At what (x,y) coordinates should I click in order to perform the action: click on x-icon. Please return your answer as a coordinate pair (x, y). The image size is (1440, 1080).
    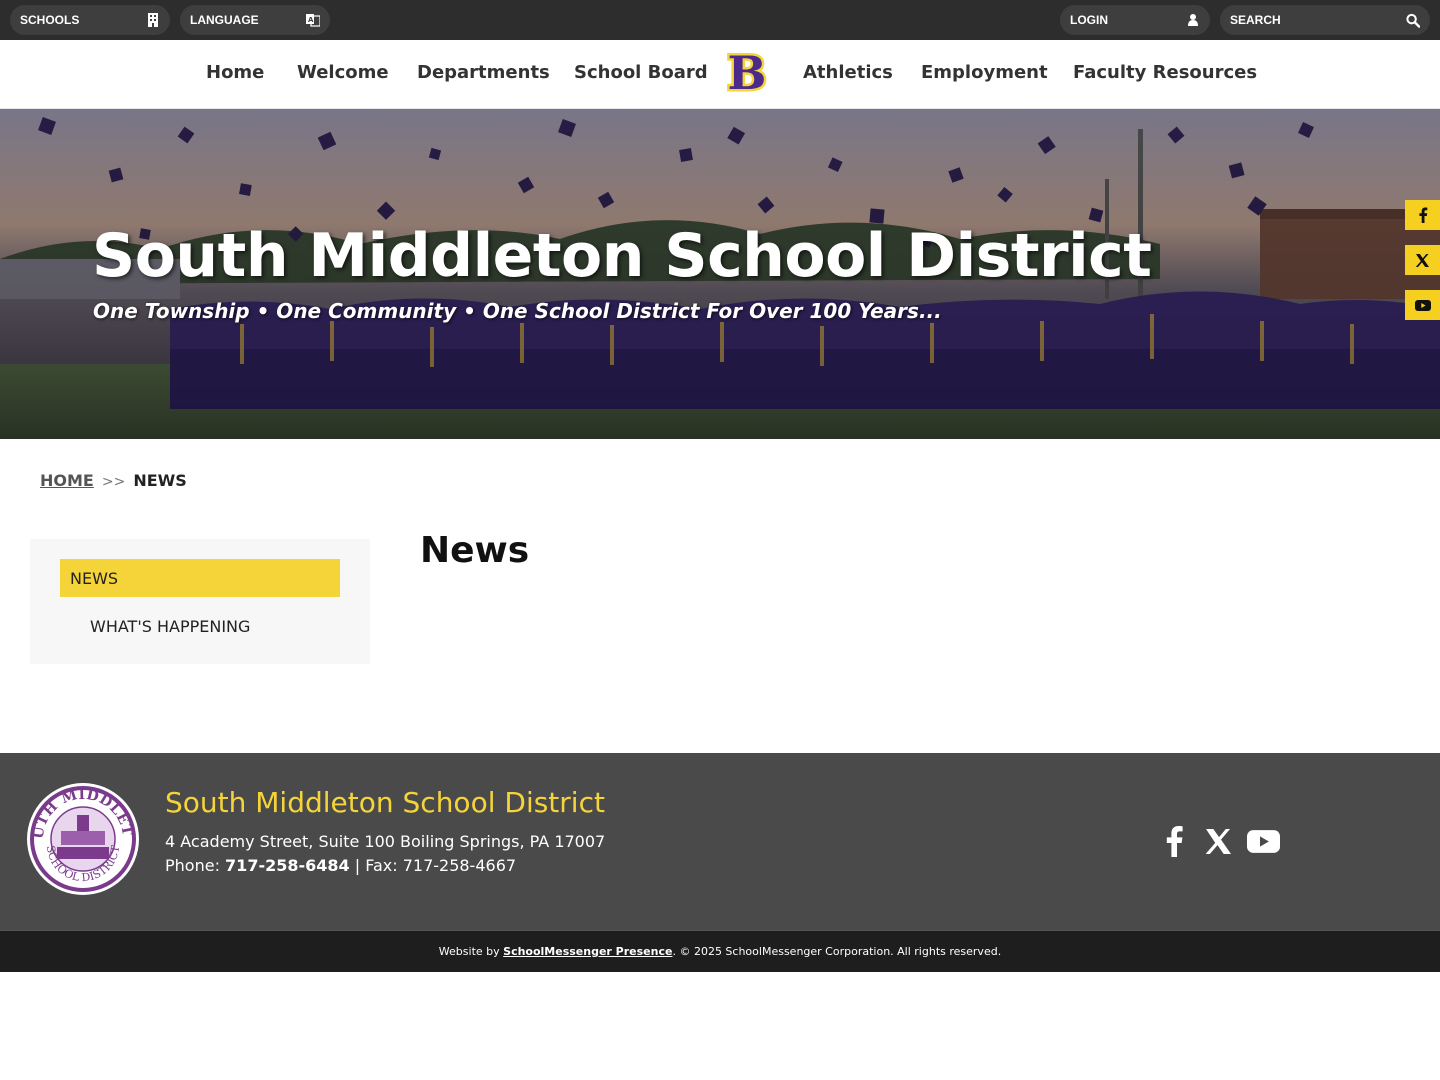
    Looking at the image, I should click on (1422, 260).